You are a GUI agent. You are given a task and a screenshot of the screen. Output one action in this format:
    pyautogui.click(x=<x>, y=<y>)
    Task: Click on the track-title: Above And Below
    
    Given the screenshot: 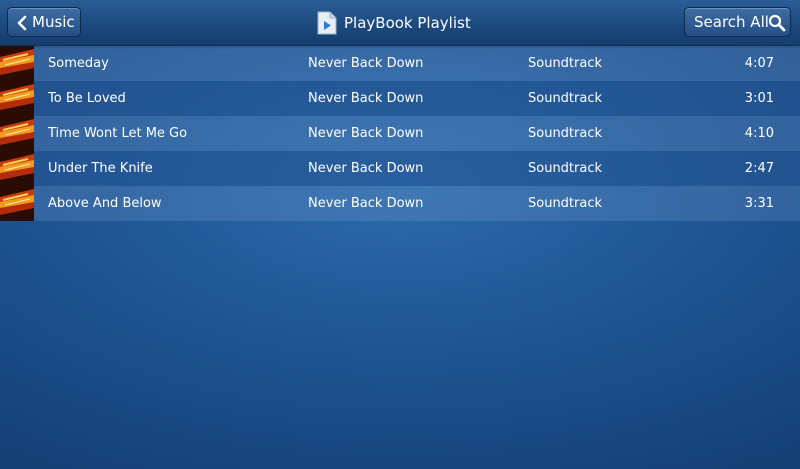 What is the action you would take?
    pyautogui.click(x=105, y=203)
    